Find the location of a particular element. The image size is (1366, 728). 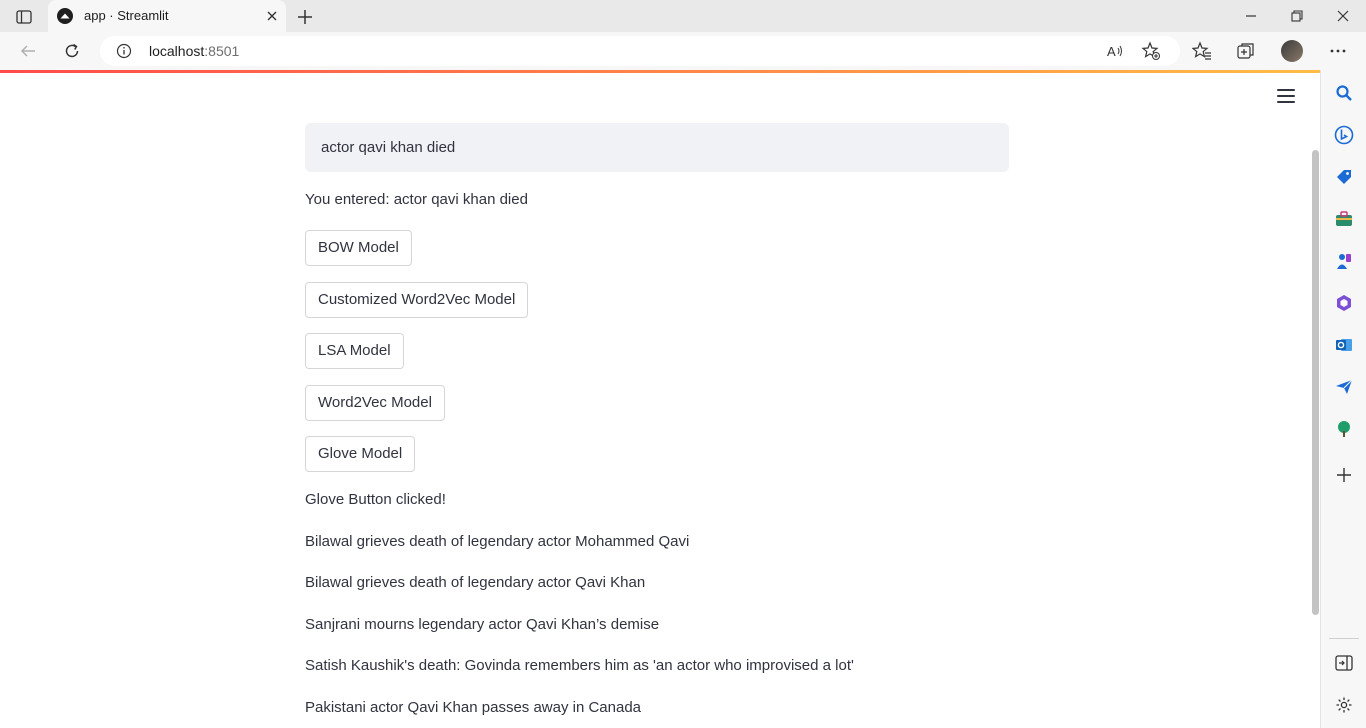

plus-icon is located at coordinates (305, 17).